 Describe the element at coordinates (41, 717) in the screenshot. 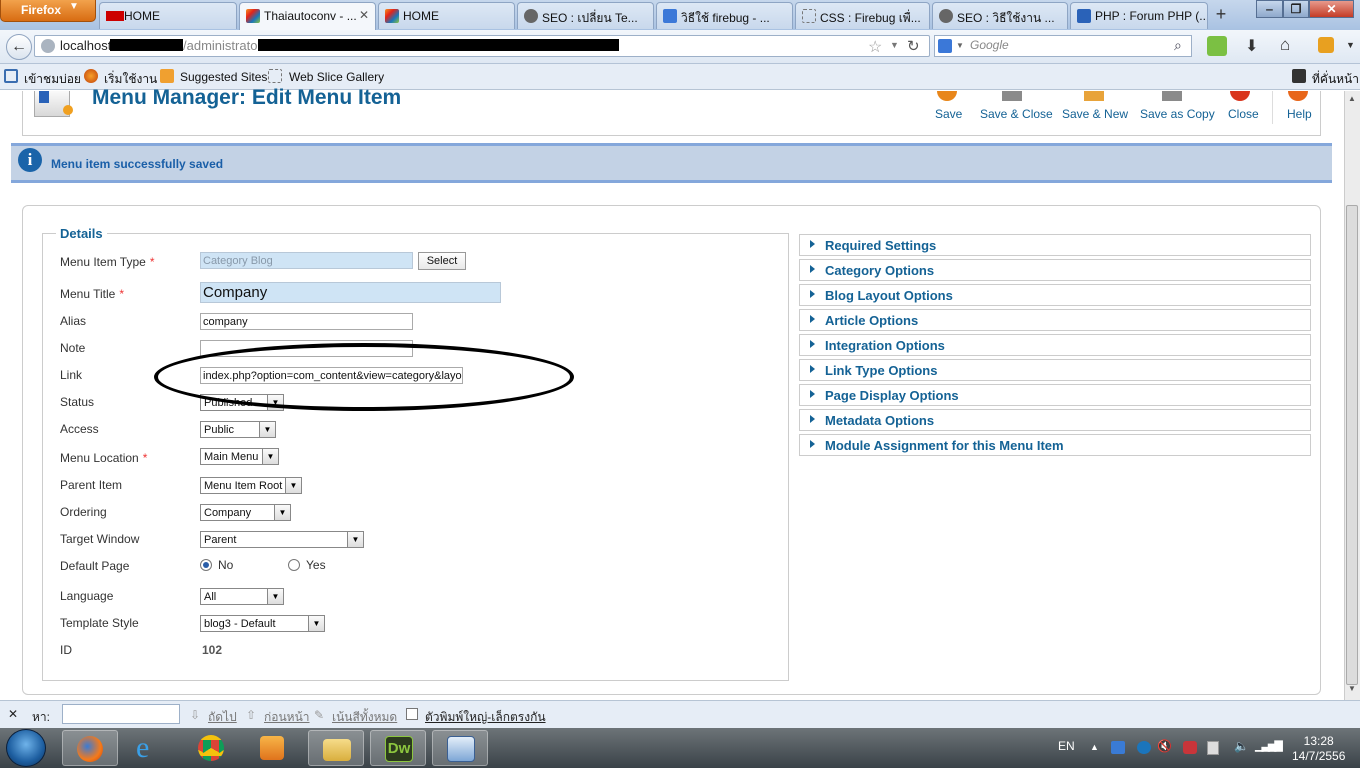

I see `find-label: หา:` at that location.